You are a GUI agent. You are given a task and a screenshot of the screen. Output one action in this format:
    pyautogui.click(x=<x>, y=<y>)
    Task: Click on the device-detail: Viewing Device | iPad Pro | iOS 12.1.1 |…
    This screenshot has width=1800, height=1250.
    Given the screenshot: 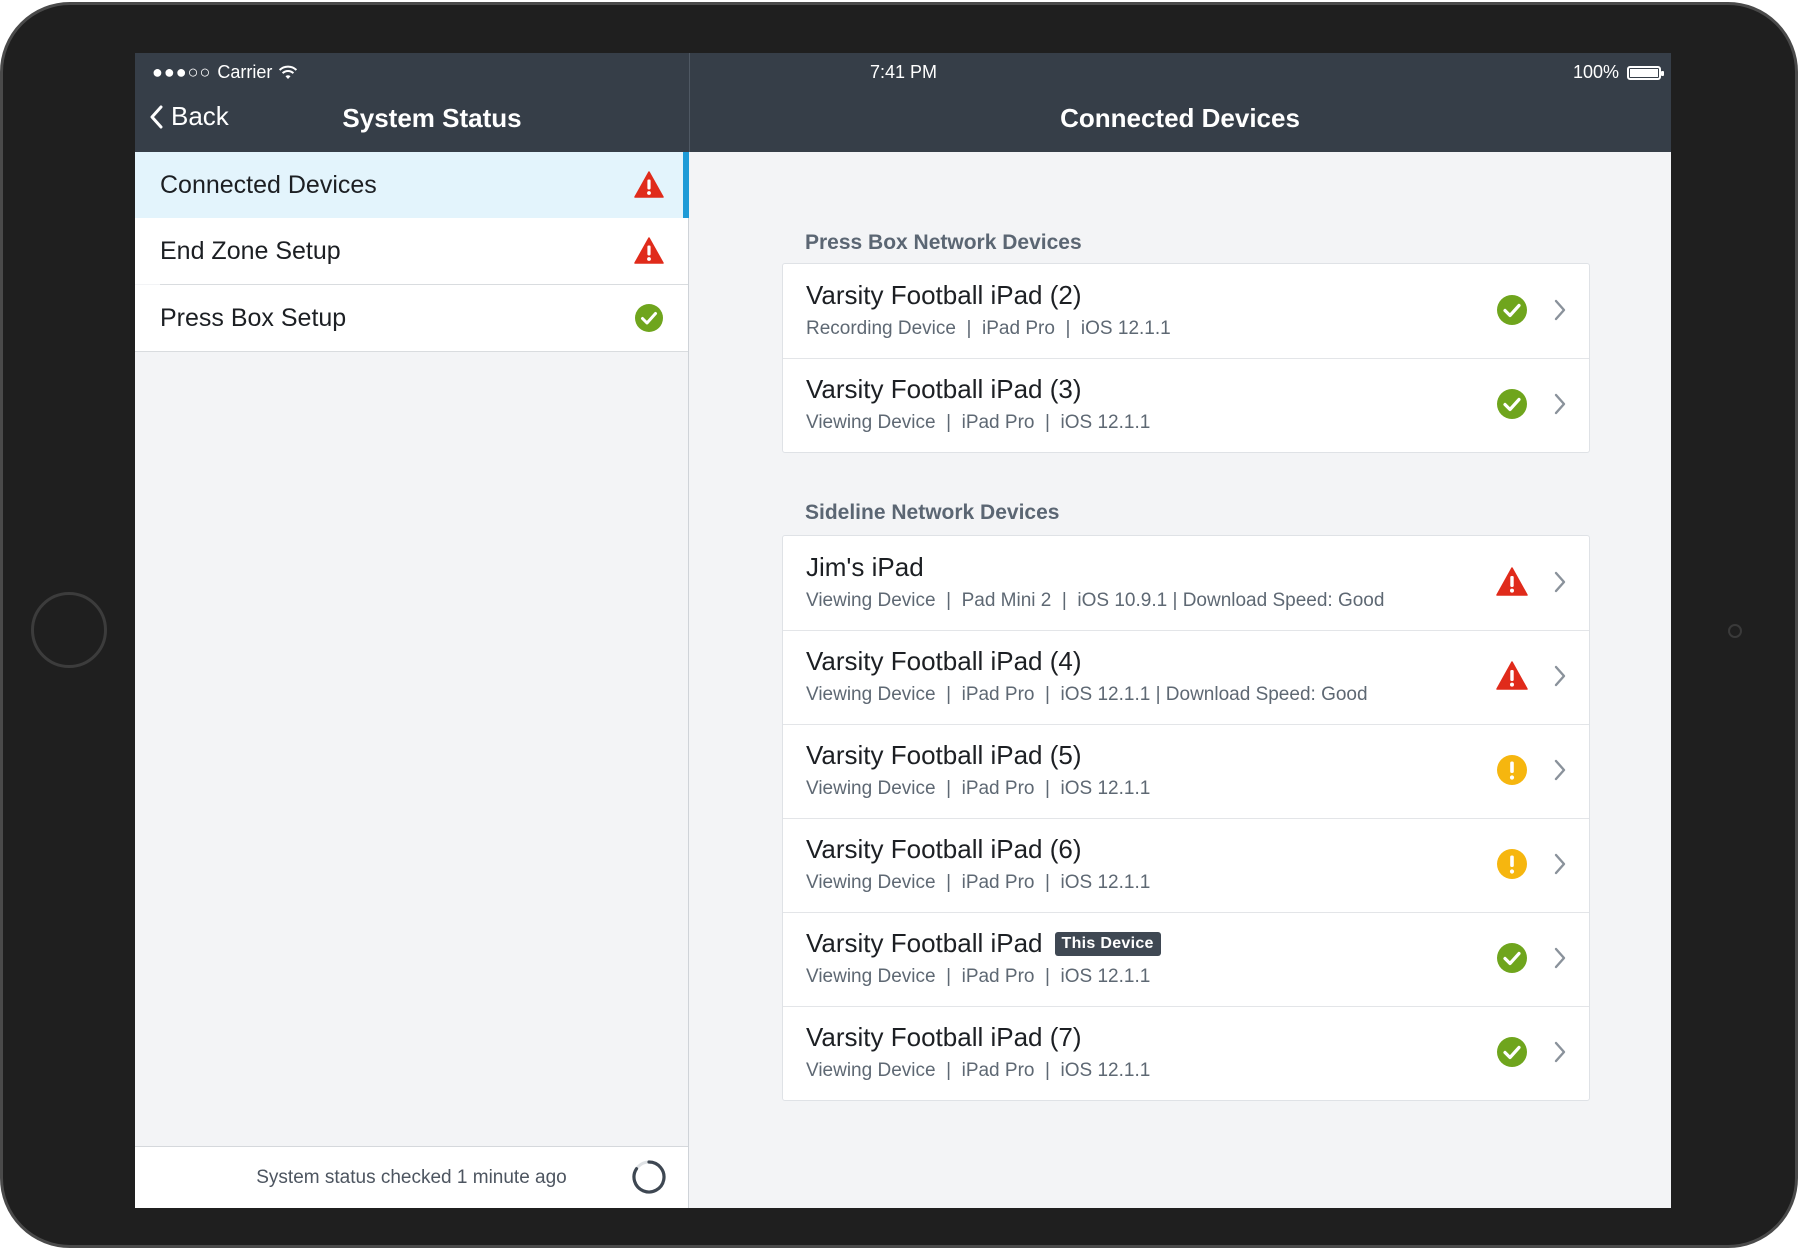 What is the action you would take?
    pyautogui.click(x=1087, y=694)
    